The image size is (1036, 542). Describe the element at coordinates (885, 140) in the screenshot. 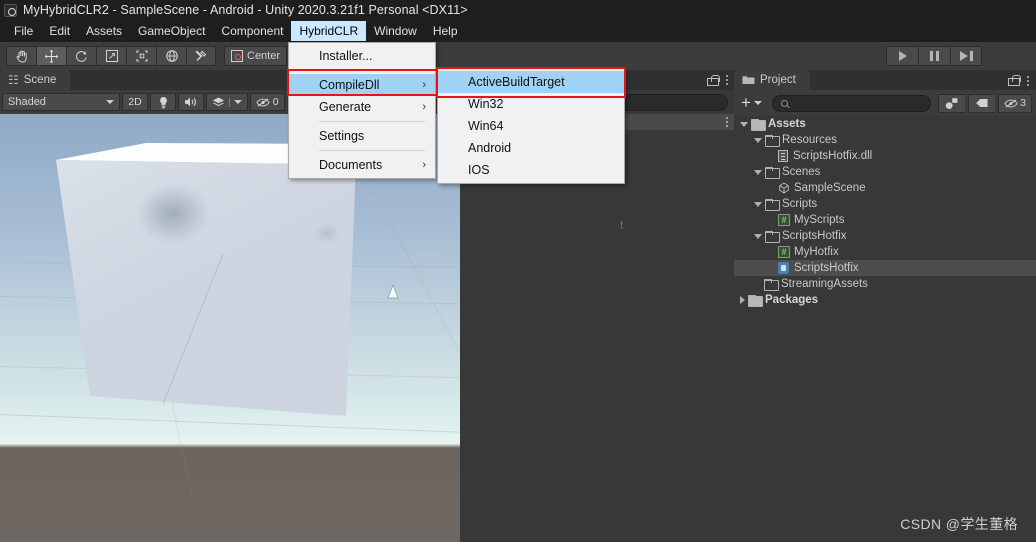

I see `tree-row-resources: Resources` at that location.